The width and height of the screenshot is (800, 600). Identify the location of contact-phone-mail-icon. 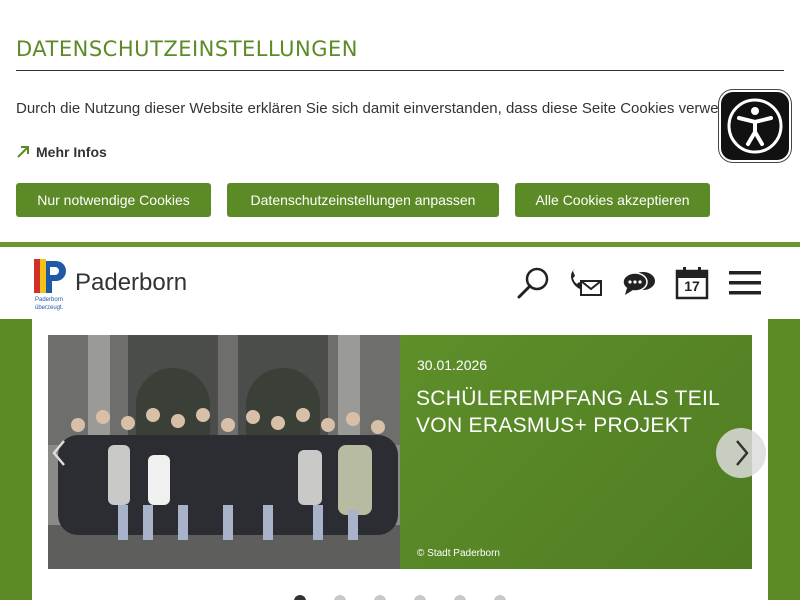
(586, 282).